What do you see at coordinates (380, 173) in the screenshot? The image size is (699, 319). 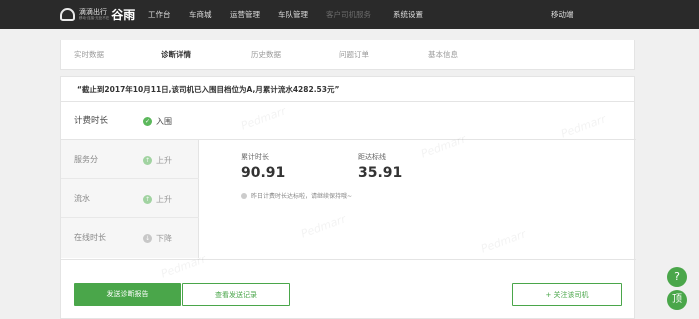 I see `gap-to-target-value: 35.91` at bounding box center [380, 173].